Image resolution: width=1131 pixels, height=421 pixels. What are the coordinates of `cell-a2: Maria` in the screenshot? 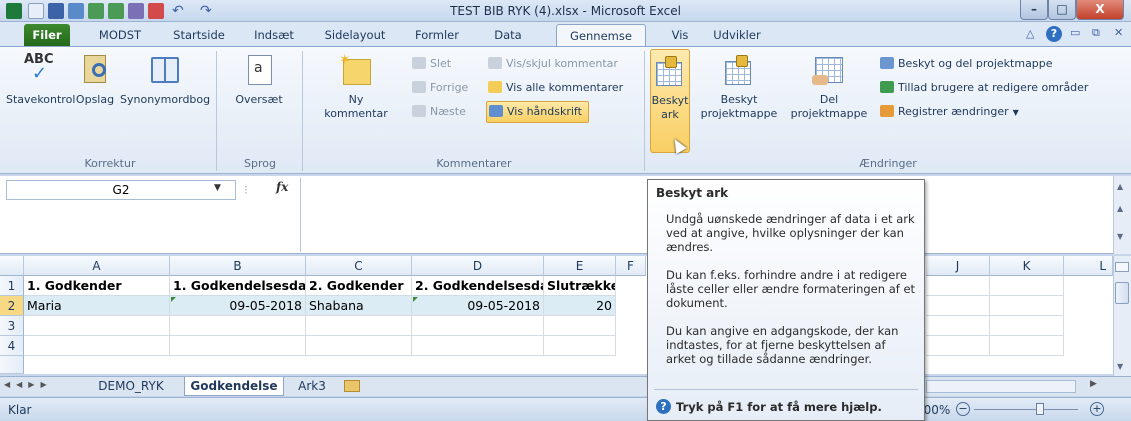 It's located at (97, 306).